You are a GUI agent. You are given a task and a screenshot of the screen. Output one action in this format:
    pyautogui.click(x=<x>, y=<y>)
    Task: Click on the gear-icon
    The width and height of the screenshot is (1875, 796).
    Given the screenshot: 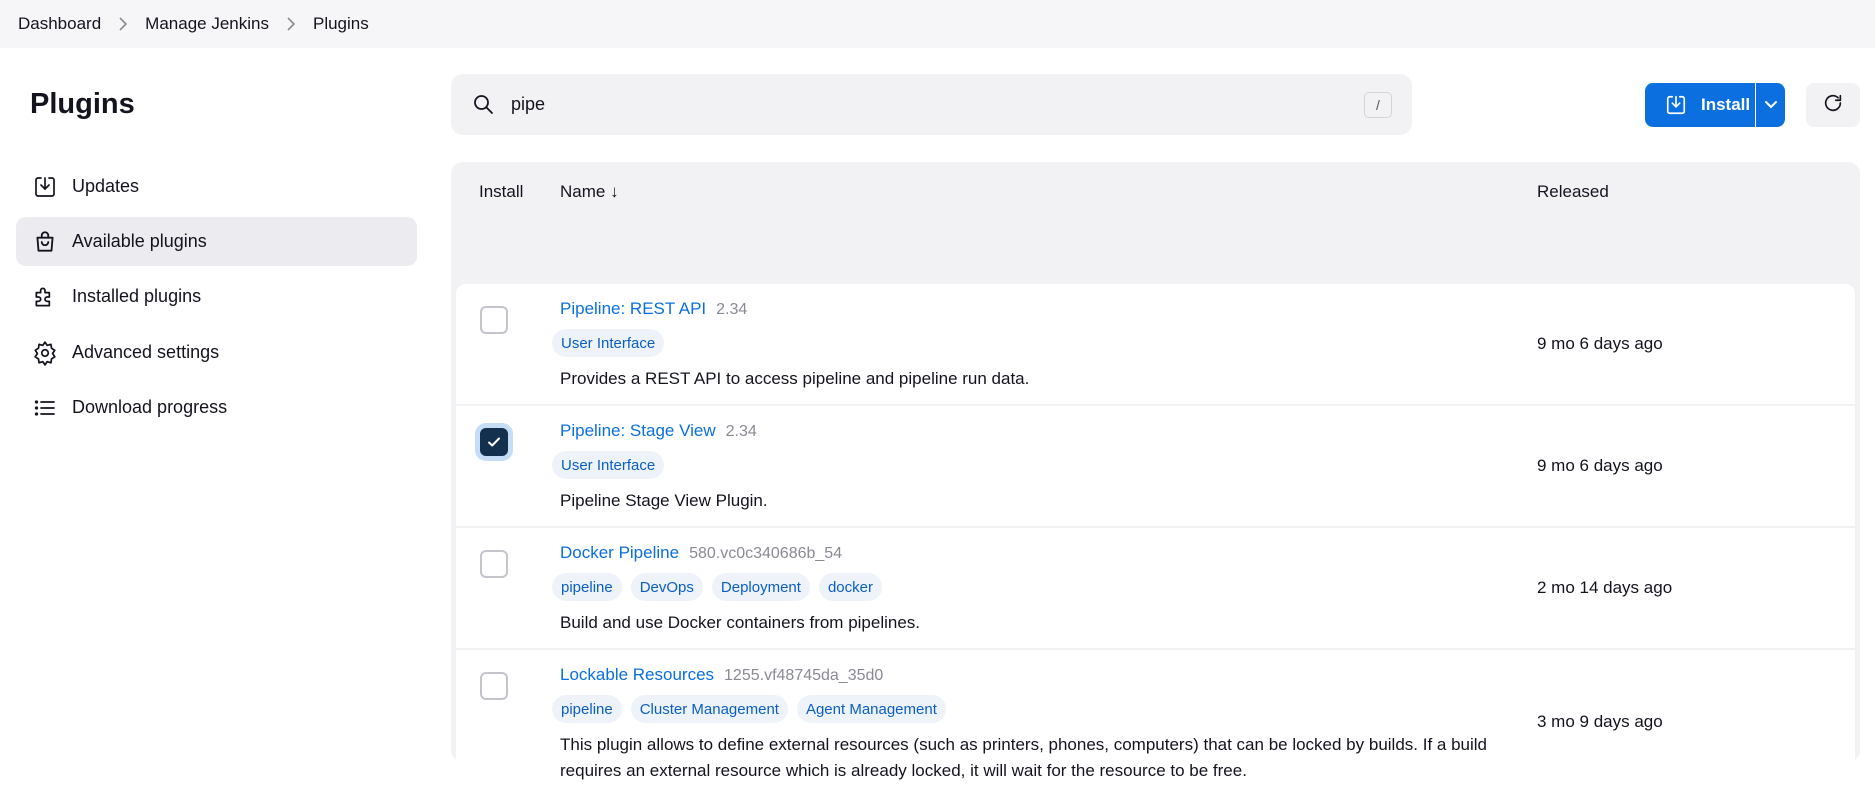 What is the action you would take?
    pyautogui.click(x=45, y=353)
    